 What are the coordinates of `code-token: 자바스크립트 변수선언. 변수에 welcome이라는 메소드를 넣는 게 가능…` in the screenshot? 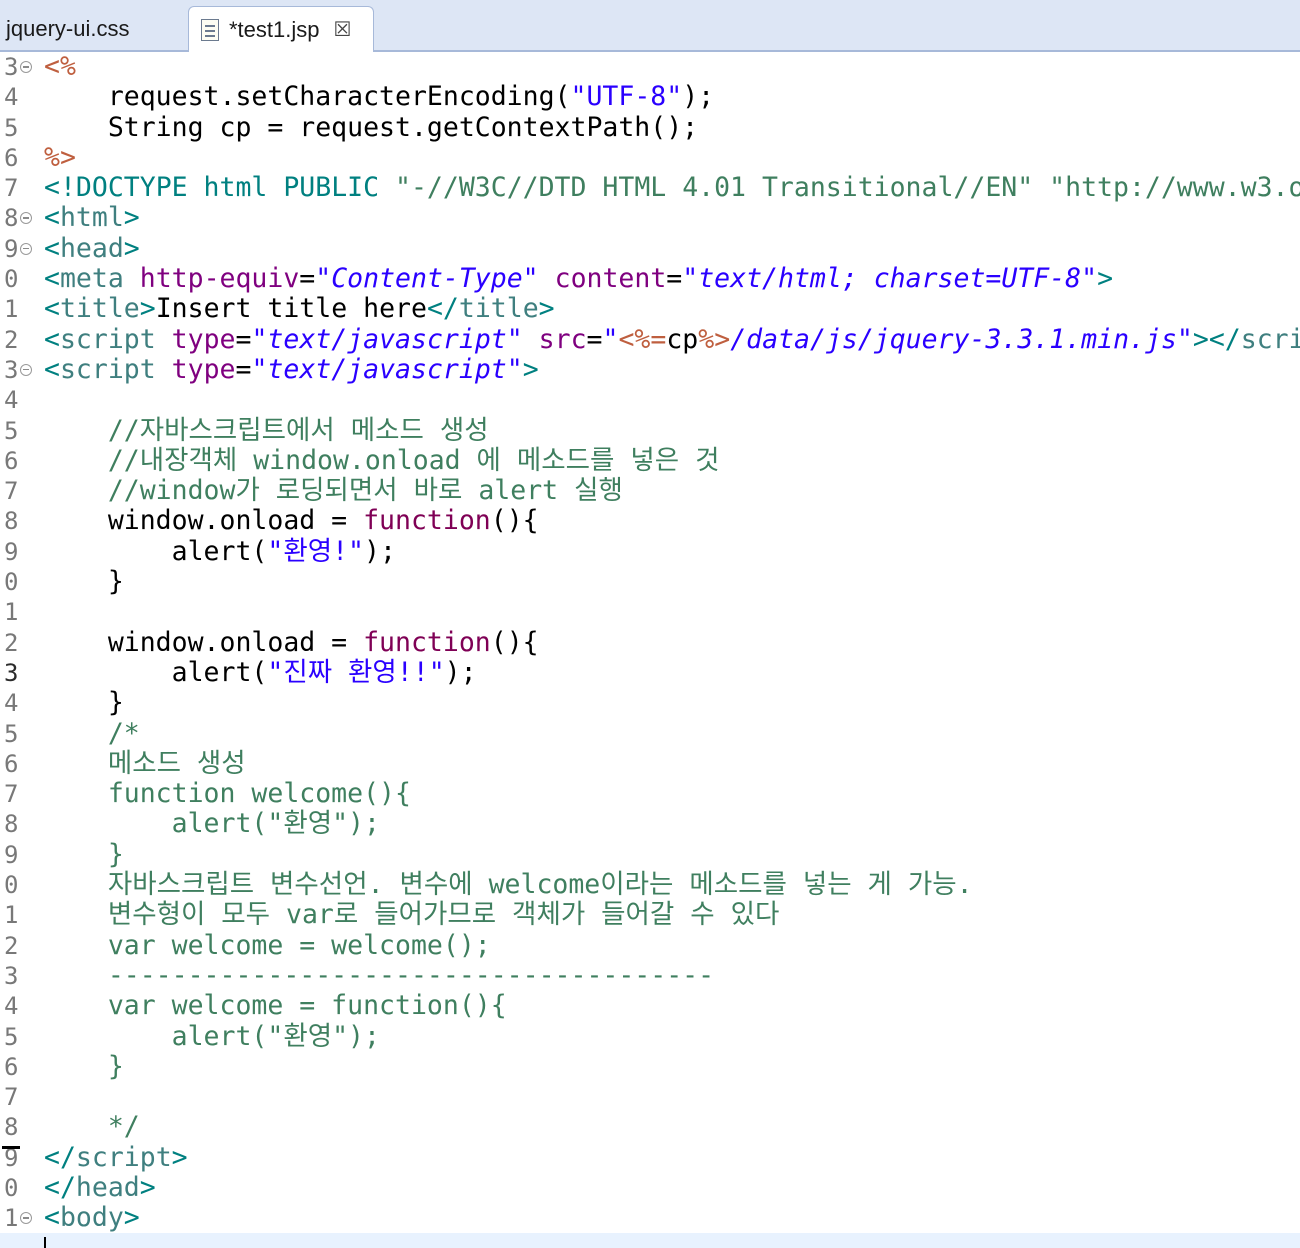 It's located at (508, 885).